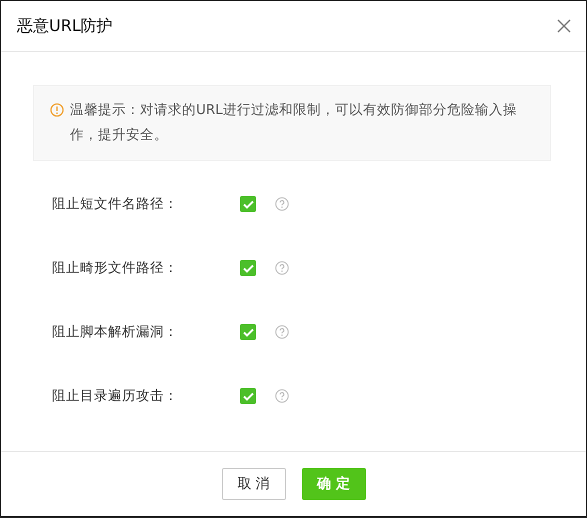 This screenshot has width=587, height=518. What do you see at coordinates (254, 484) in the screenshot?
I see `cancel-button: 取 消` at bounding box center [254, 484].